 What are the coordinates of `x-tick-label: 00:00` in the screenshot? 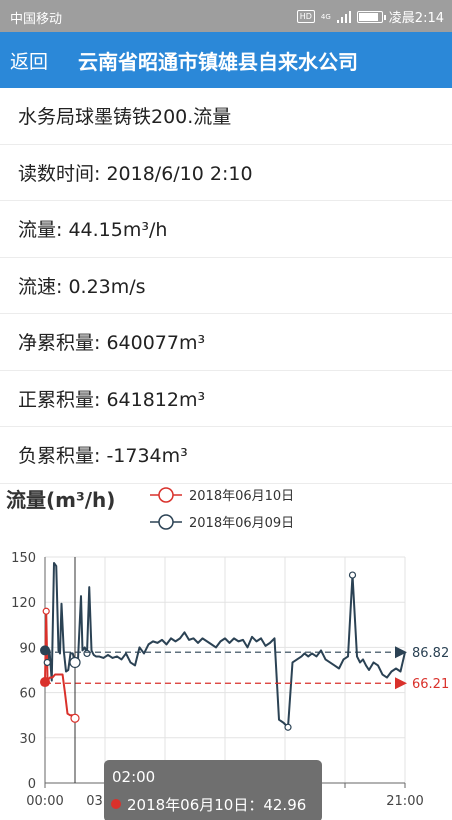 It's located at (44, 801).